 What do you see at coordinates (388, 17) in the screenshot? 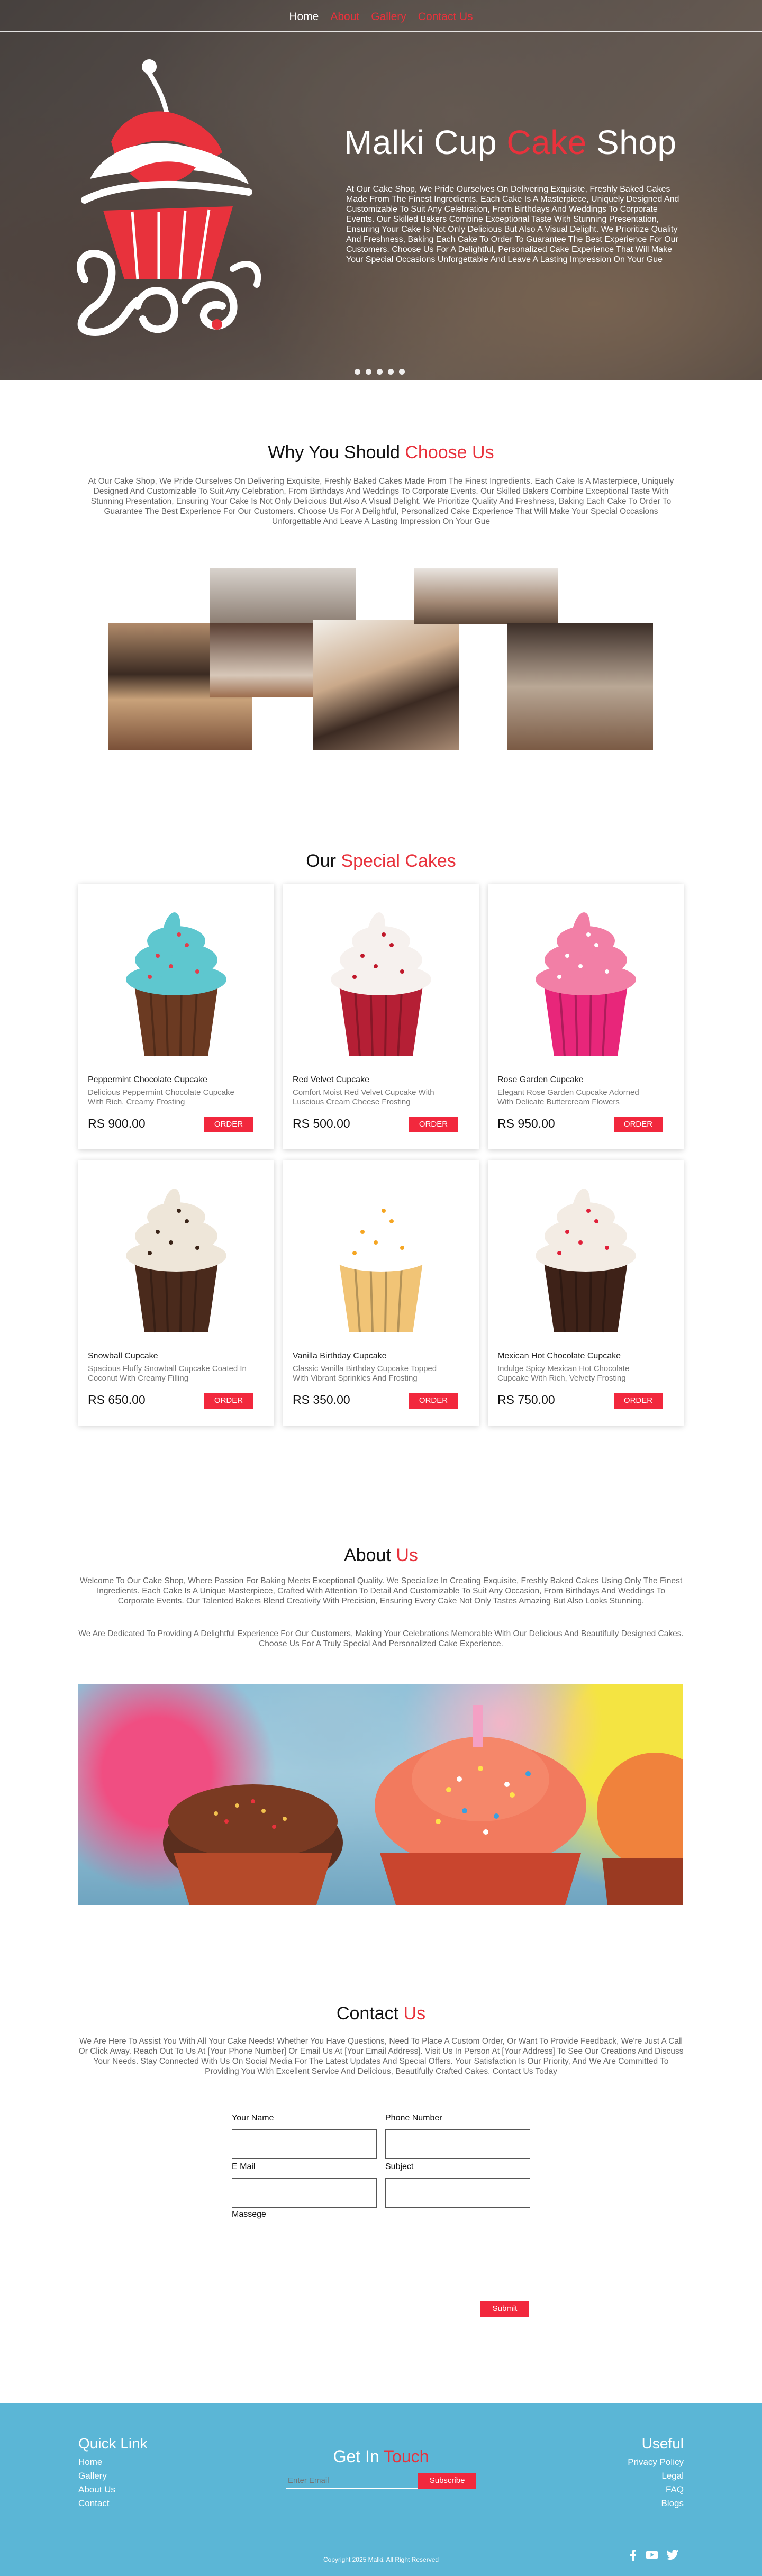
I see `nav-gallery-link: Gallery` at bounding box center [388, 17].